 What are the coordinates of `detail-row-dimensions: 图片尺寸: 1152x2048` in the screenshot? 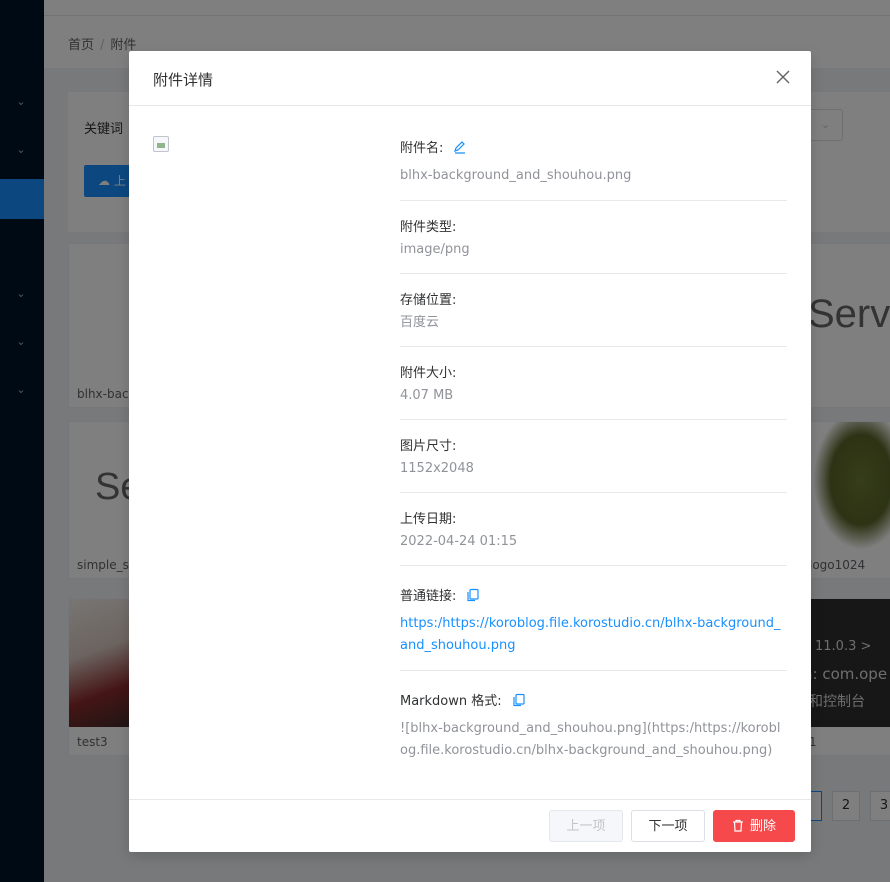 It's located at (593, 456).